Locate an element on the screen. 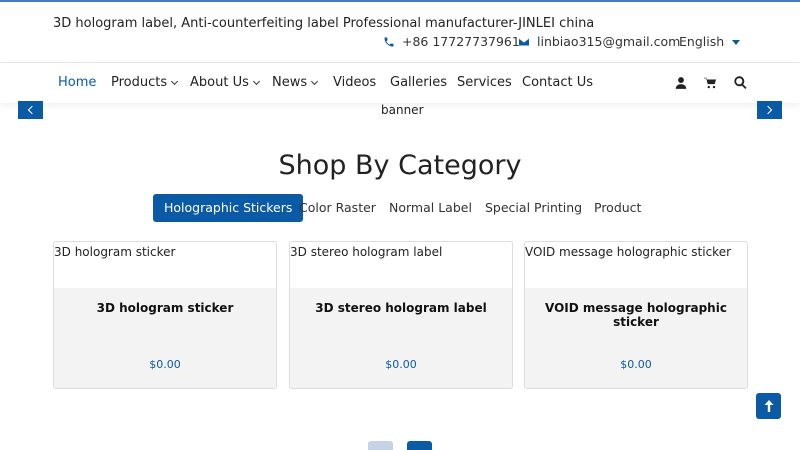  back-to-top-button is located at coordinates (768, 406).